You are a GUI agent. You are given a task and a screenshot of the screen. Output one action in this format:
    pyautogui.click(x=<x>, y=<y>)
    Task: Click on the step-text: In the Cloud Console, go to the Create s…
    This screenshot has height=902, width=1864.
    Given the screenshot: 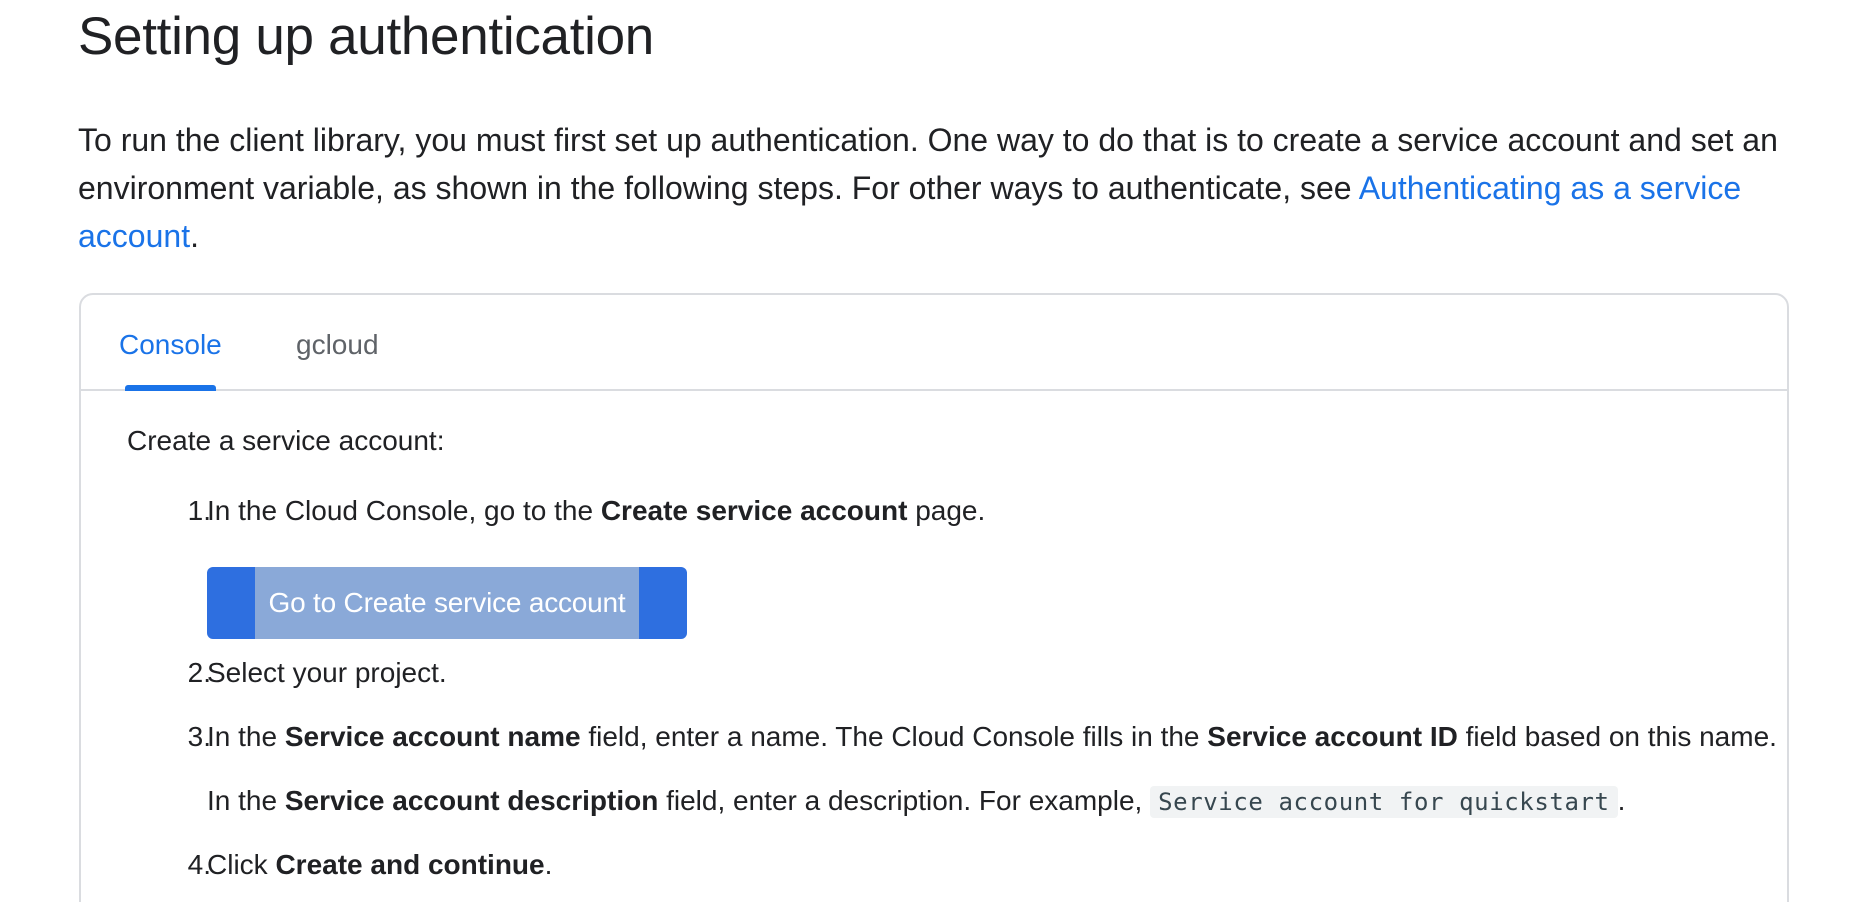 What is the action you would take?
    pyautogui.click(x=596, y=511)
    